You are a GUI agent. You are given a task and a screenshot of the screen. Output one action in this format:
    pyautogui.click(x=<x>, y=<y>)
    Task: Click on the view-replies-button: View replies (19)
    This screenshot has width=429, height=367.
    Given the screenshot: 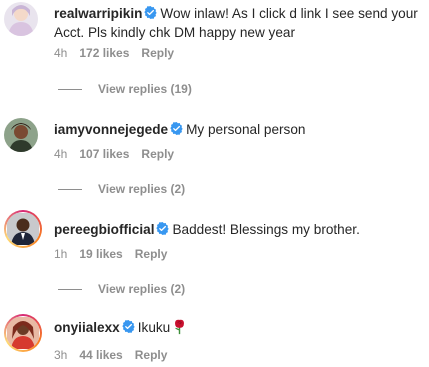 What is the action you would take?
    pyautogui.click(x=125, y=89)
    